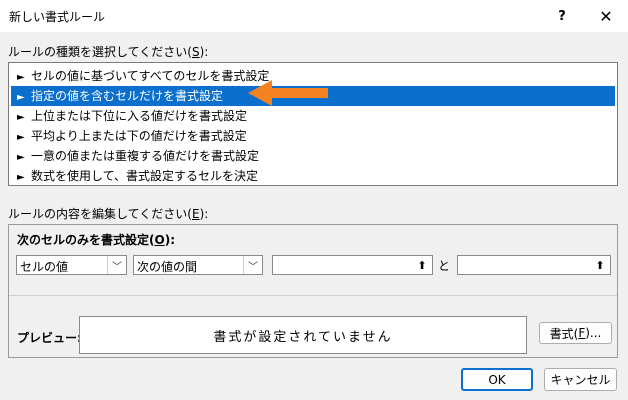  I want to click on rule-item-above-below-average: ► 平均より上または下の値だけを書式設定, so click(313, 136).